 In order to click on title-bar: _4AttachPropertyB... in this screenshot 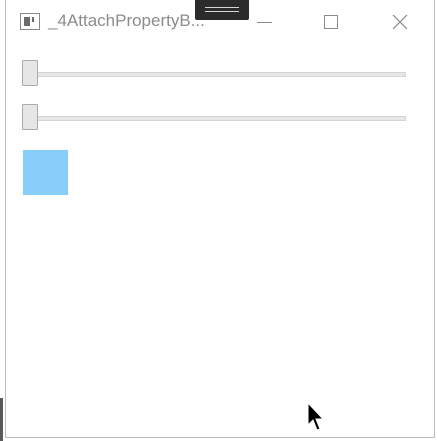, I will do `click(220, 22)`.